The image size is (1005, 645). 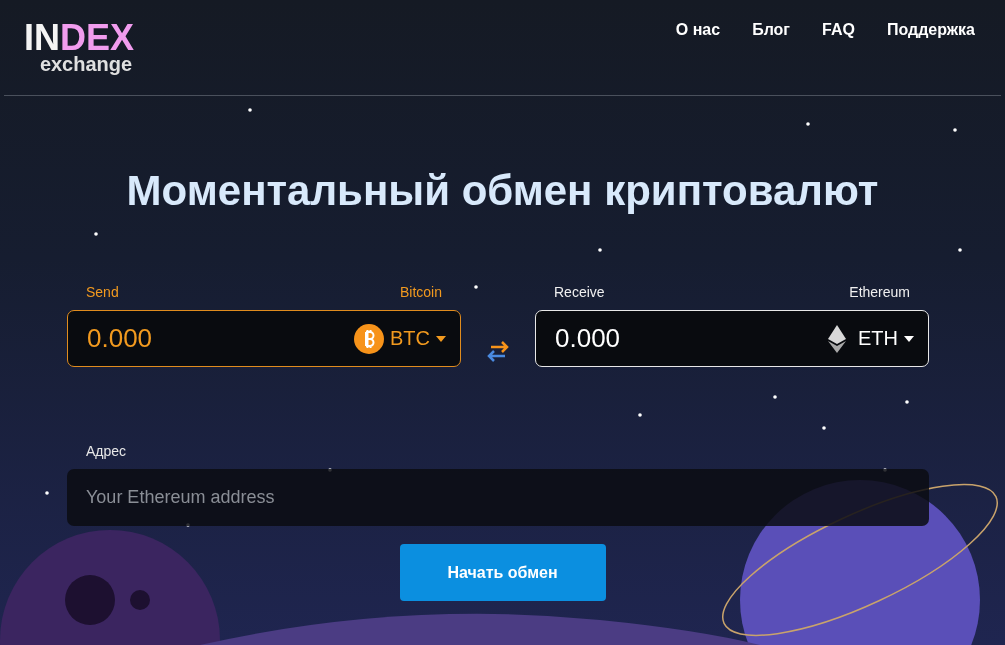 I want to click on logo-subtitle: exchange, so click(x=86, y=64).